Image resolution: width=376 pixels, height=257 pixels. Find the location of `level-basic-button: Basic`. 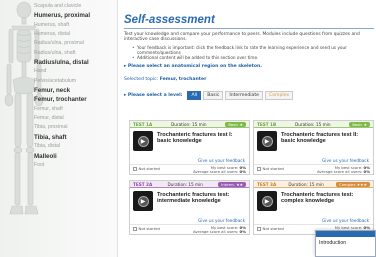

level-basic-button: Basic is located at coordinates (213, 96).